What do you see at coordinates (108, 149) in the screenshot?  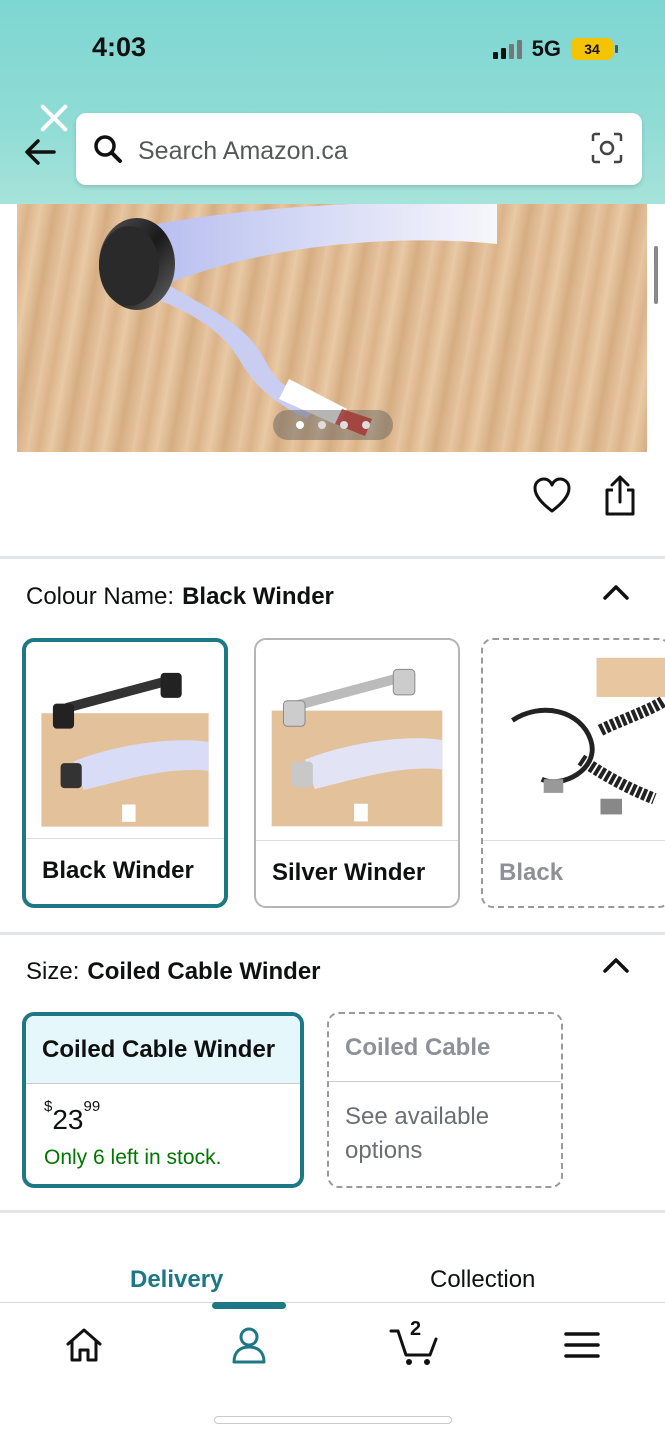 I see `search-icon` at bounding box center [108, 149].